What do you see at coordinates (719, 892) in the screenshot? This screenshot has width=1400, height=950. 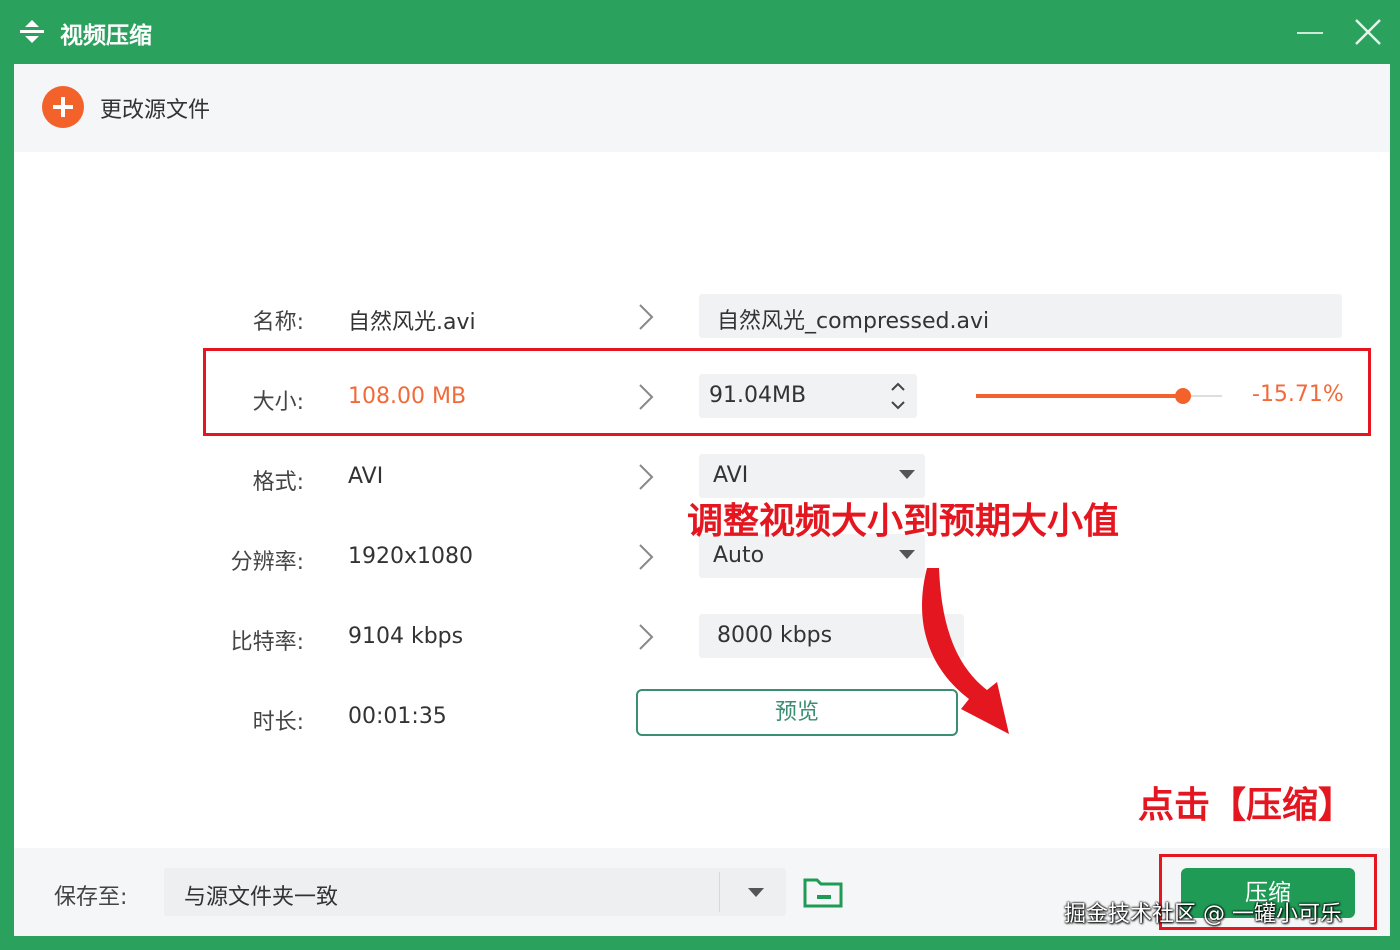 I see `select-divider` at bounding box center [719, 892].